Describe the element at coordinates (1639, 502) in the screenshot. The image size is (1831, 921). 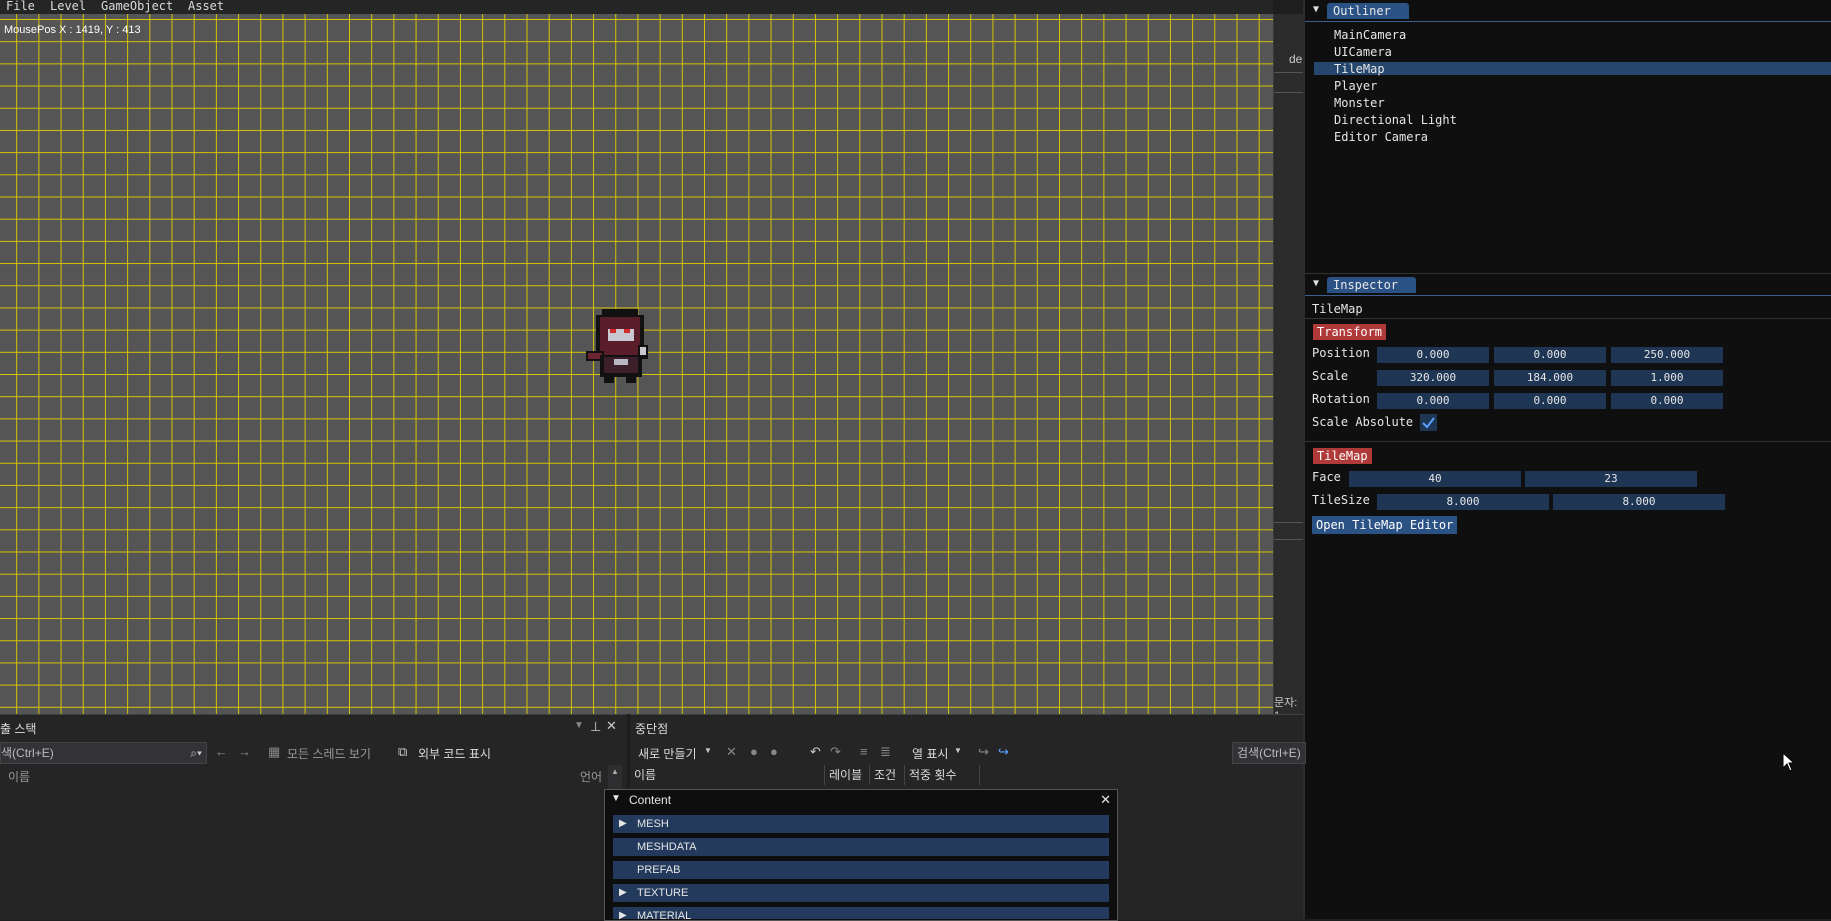
I see `tilesize-y-field: 8.000` at that location.